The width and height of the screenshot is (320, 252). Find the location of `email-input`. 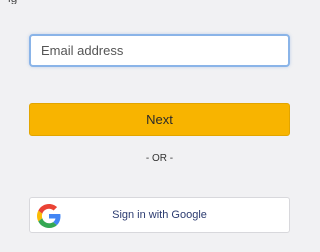

email-input is located at coordinates (159, 50).